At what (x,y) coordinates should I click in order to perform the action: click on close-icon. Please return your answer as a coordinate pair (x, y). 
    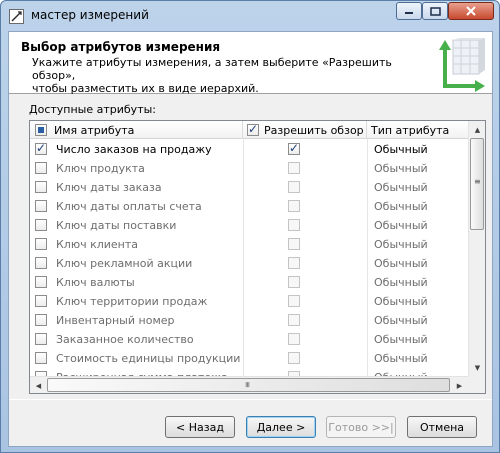
    Looking at the image, I should click on (471, 11).